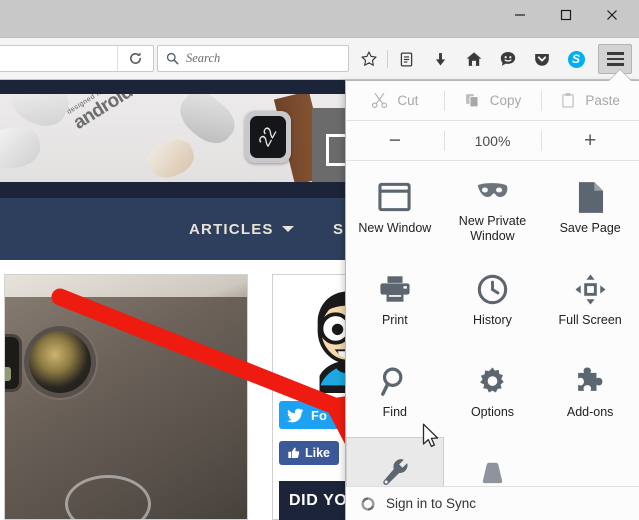 The height and width of the screenshot is (520, 639). I want to click on menu-item-add-ons: Add-ons, so click(590, 391).